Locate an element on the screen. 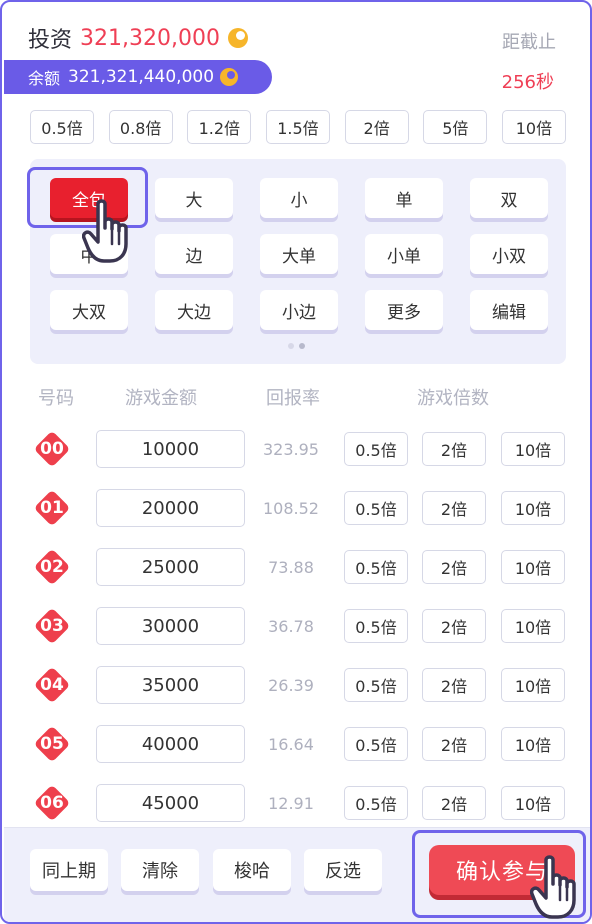 The image size is (592, 924). number-badge: 03 is located at coordinates (52, 626).